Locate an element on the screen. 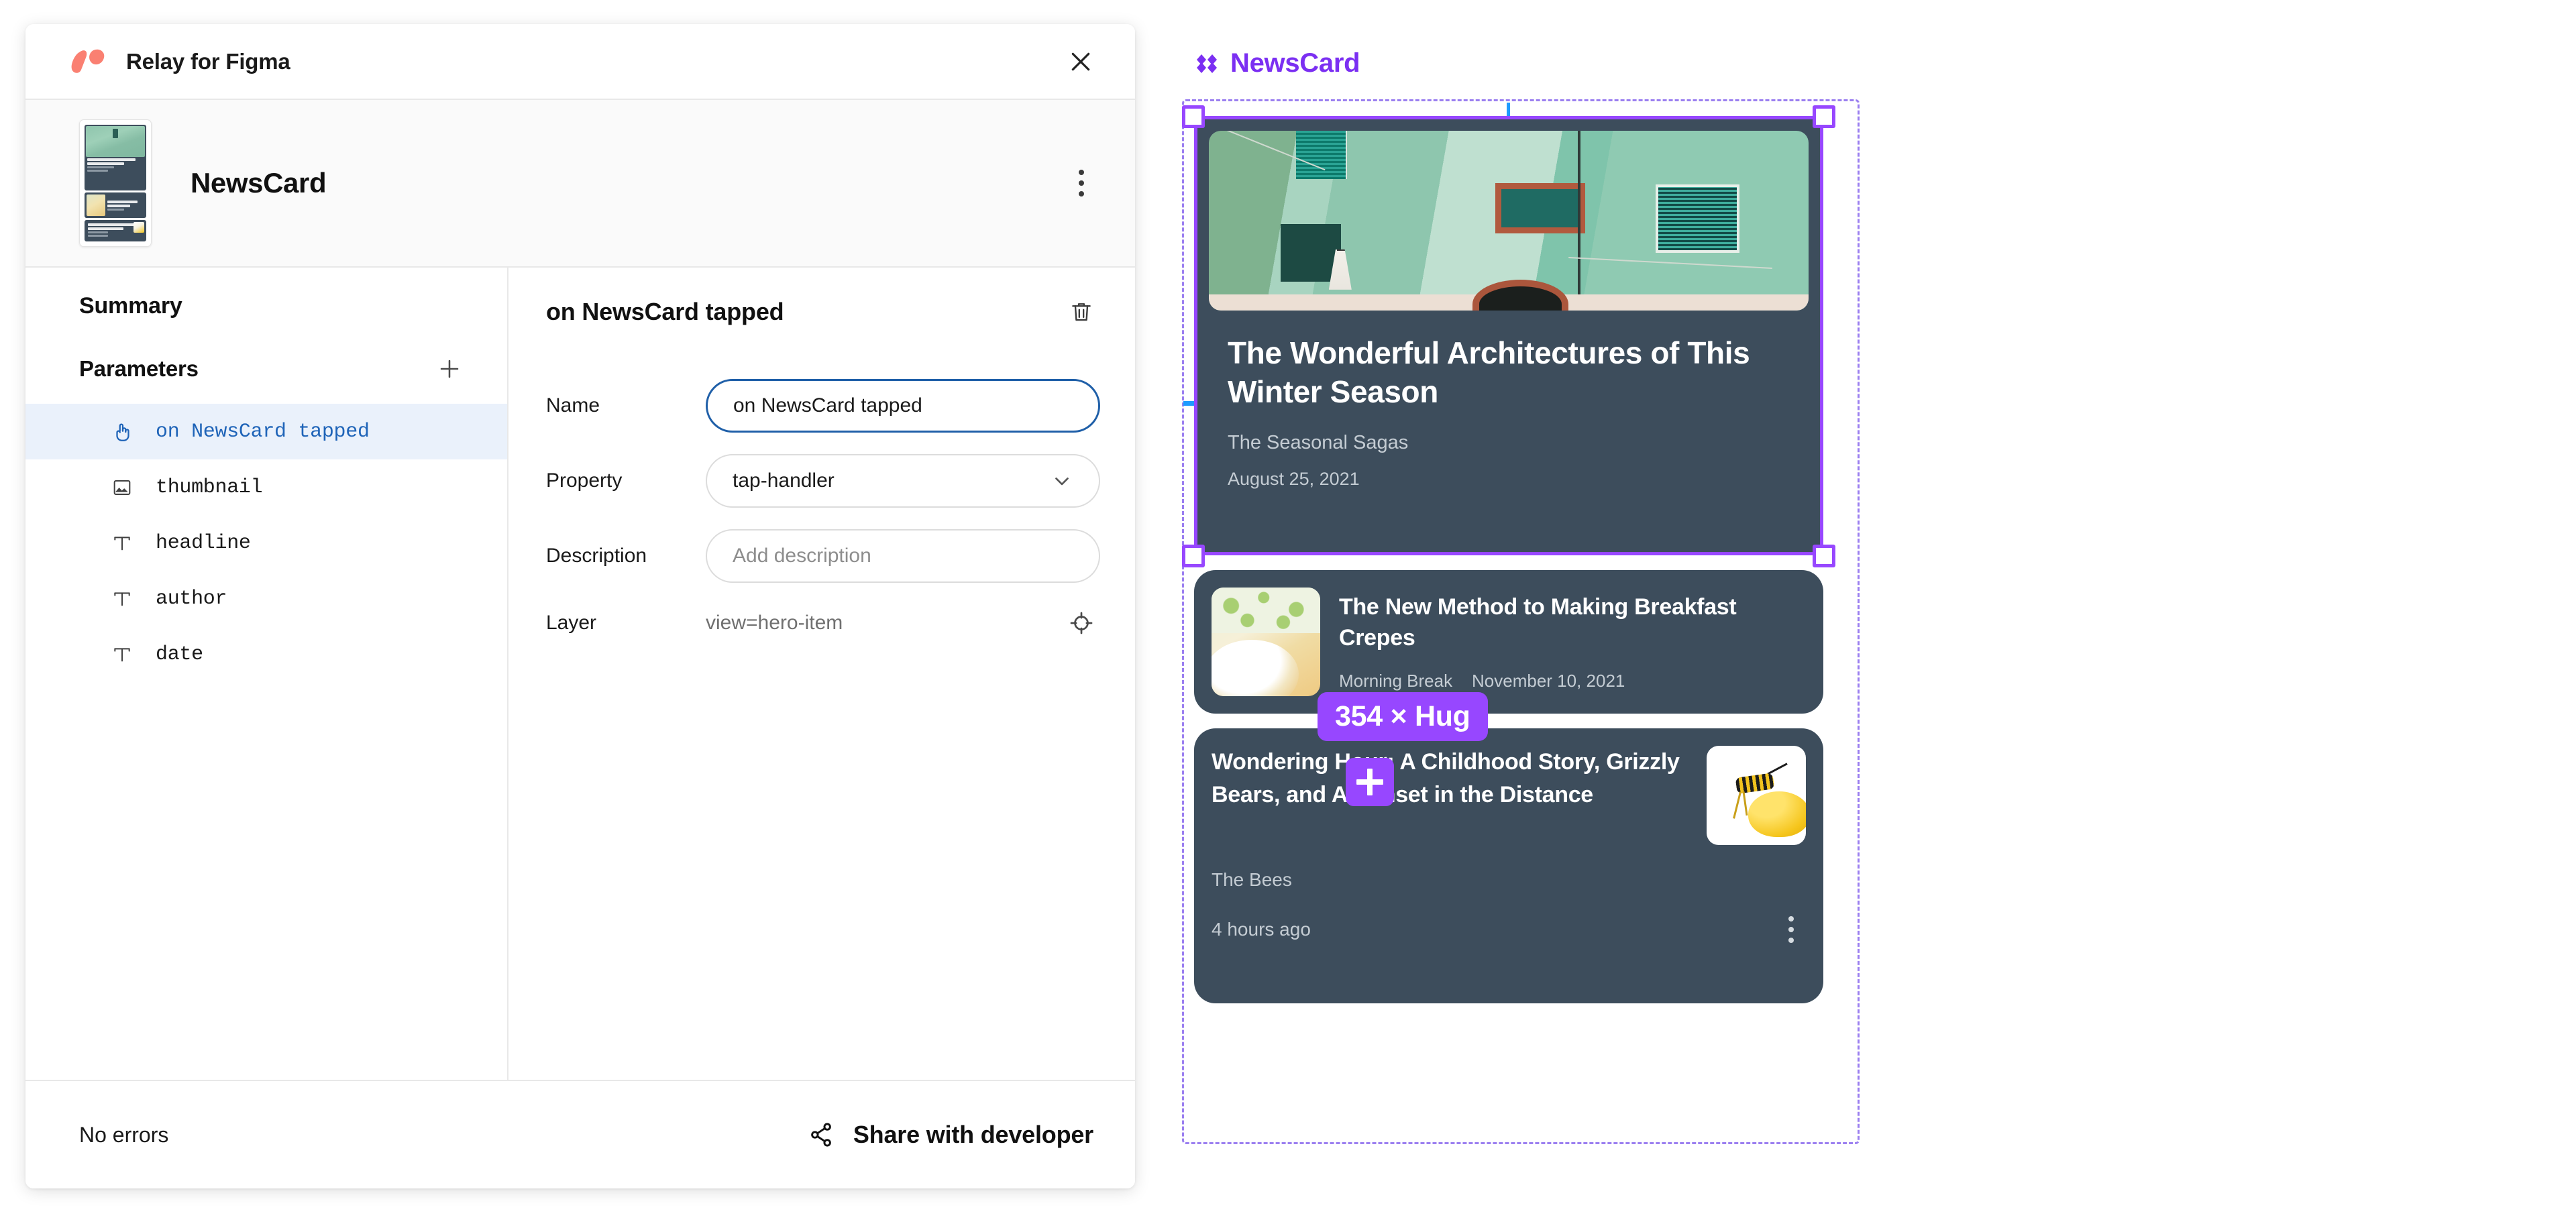 Image resolution: width=2576 pixels, height=1226 pixels. add-parameter-button is located at coordinates (449, 369).